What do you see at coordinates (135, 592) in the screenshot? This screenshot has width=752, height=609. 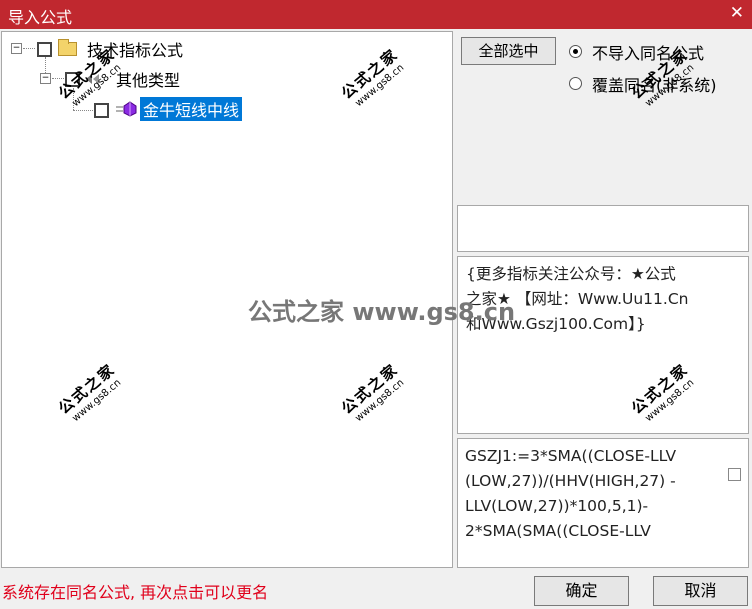 I see `status-message: 系统存在同名公式, 再次点击可以更名` at bounding box center [135, 592].